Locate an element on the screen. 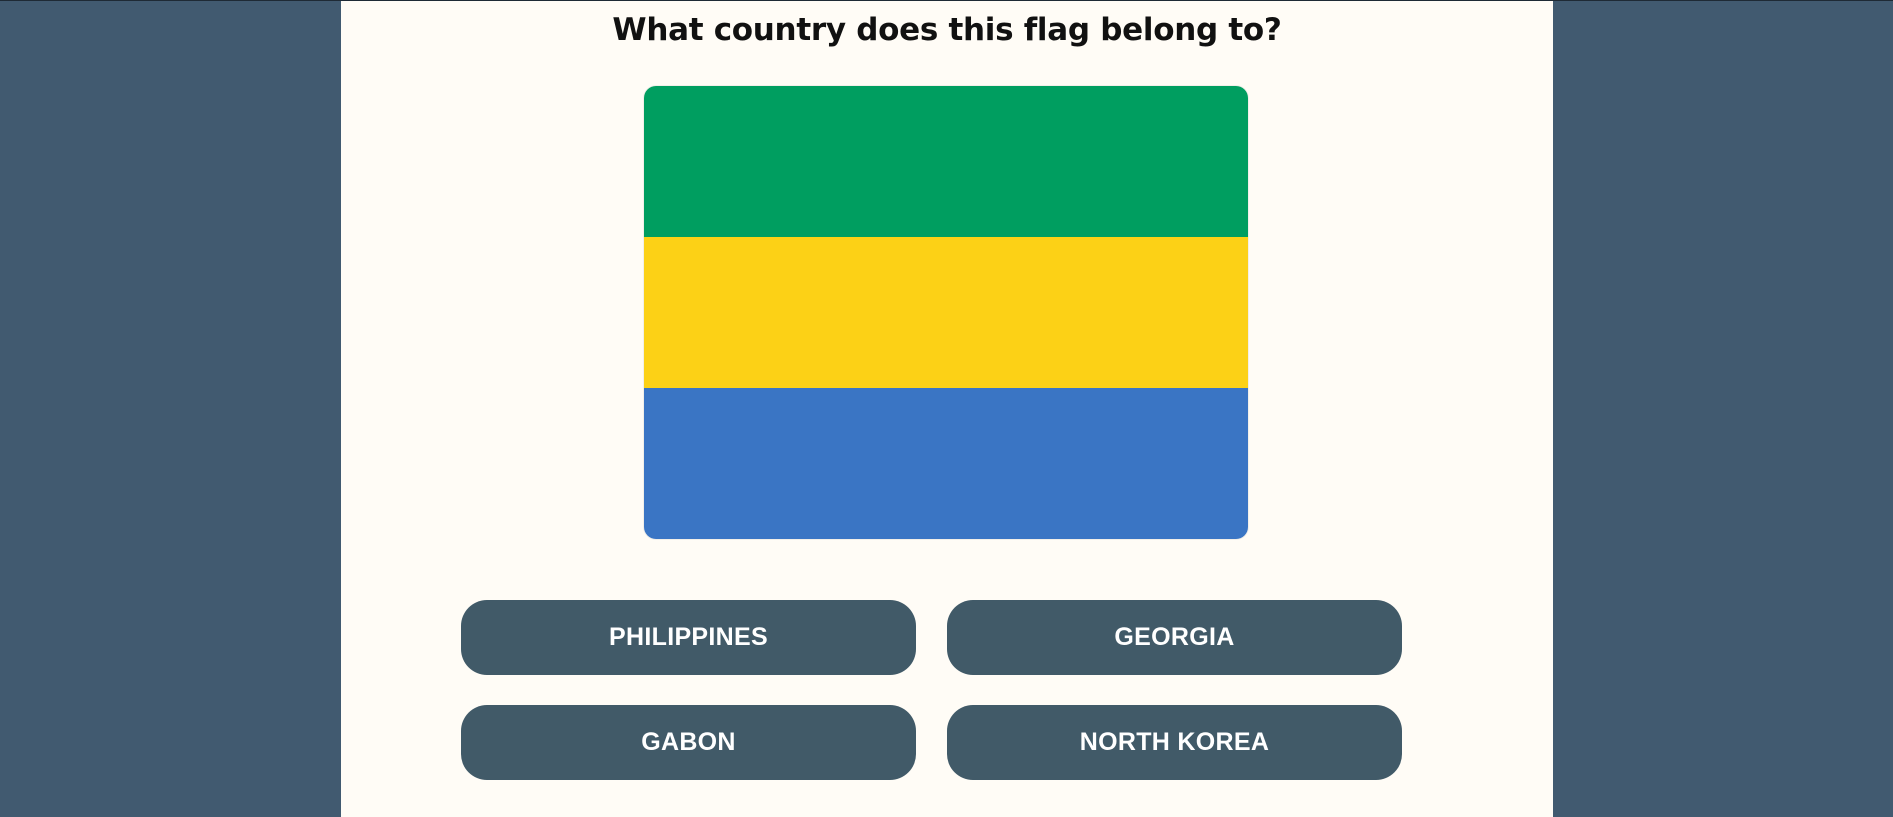 Image resolution: width=1893 pixels, height=817 pixels. flag-stripe-top is located at coordinates (946, 161).